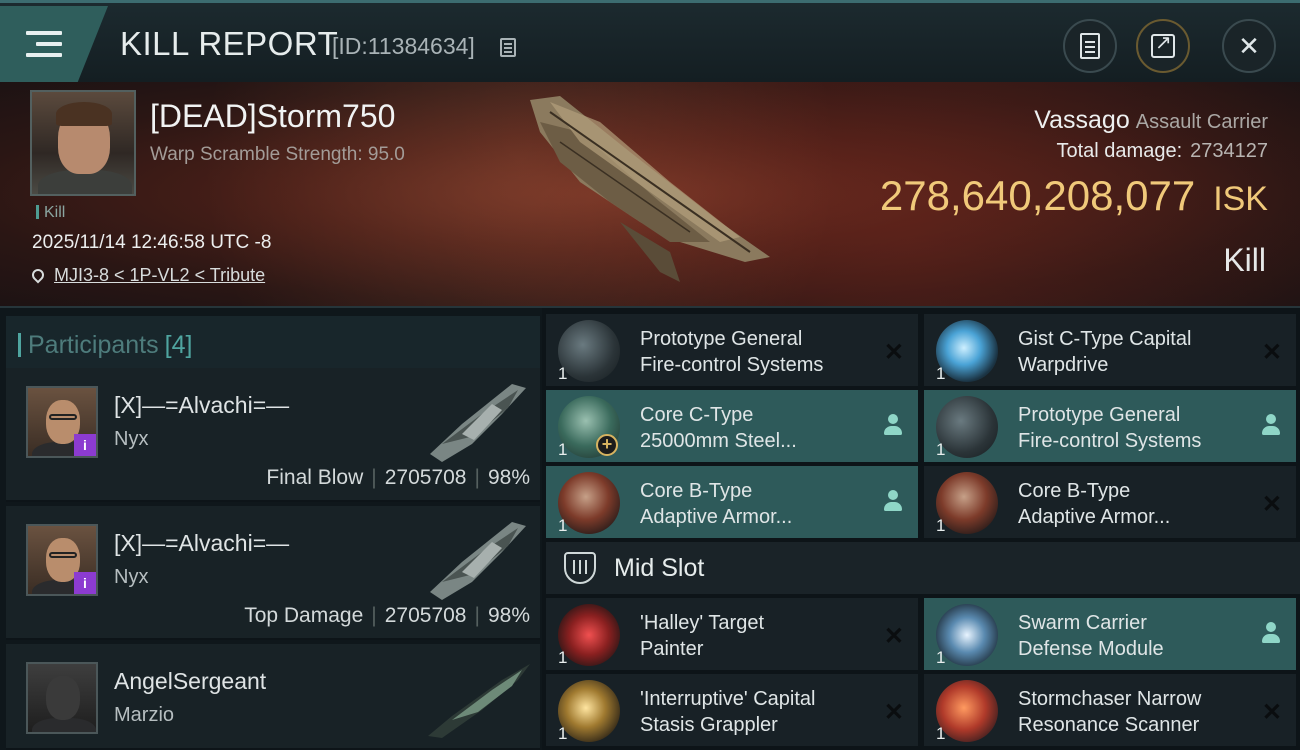 The image size is (1300, 750). I want to click on location-link: MJI3-8 < 1P-VL2 < Tribute, so click(159, 275).